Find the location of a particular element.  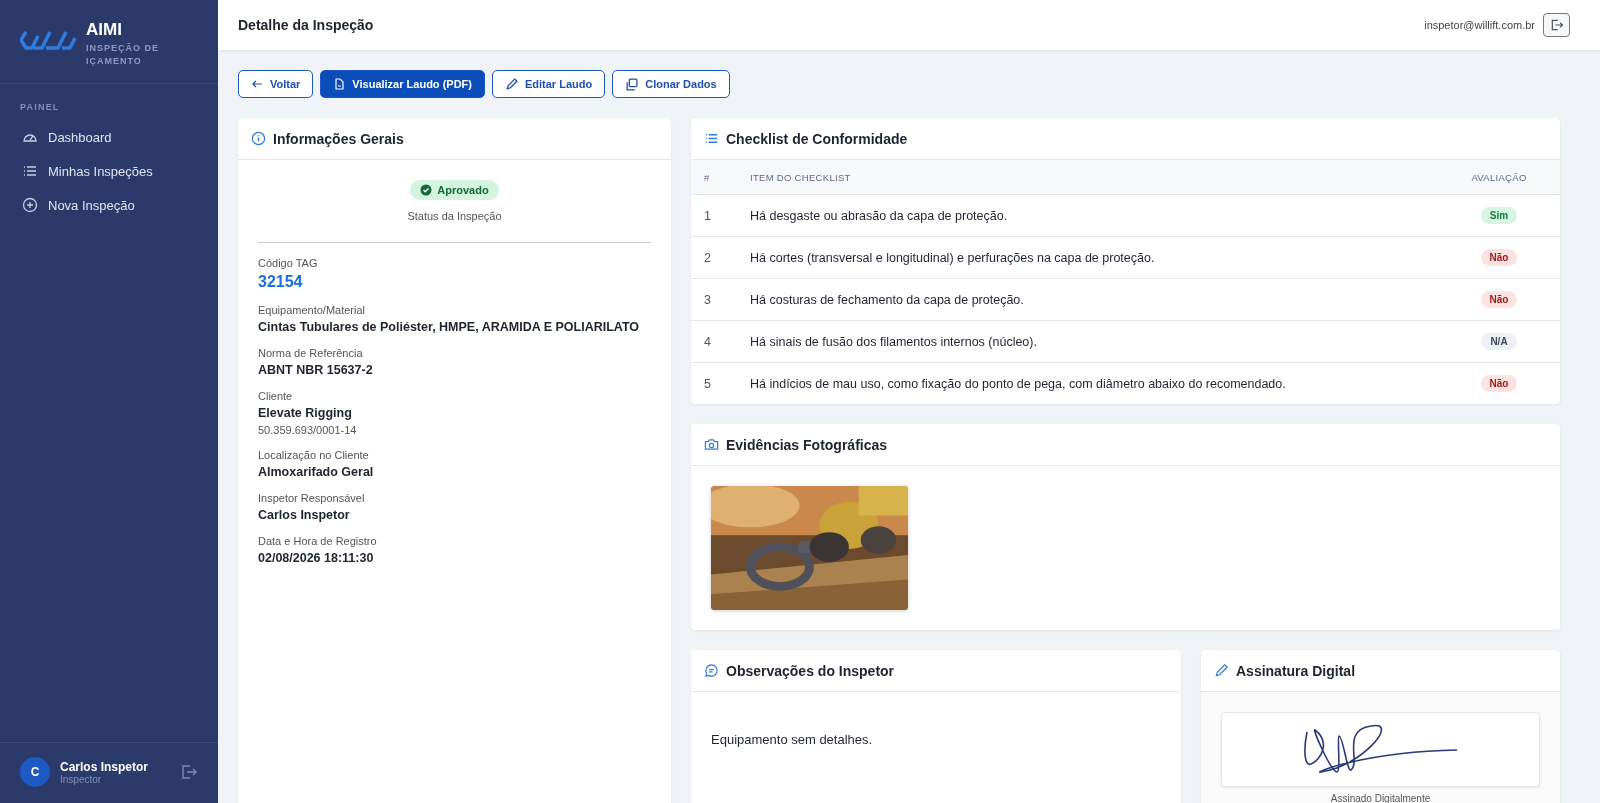

field-label: Norma de Referência is located at coordinates (311, 353).